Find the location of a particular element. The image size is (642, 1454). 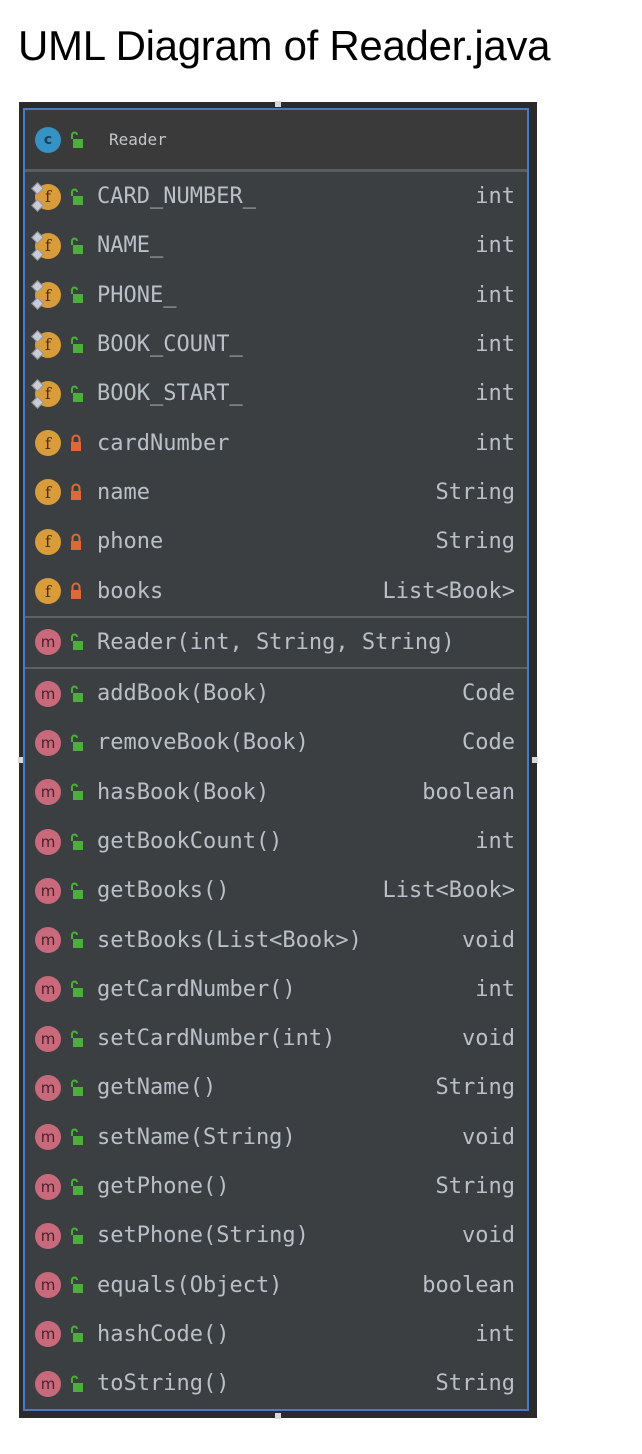

method-row: m getCardNumber() int is located at coordinates (276, 989).